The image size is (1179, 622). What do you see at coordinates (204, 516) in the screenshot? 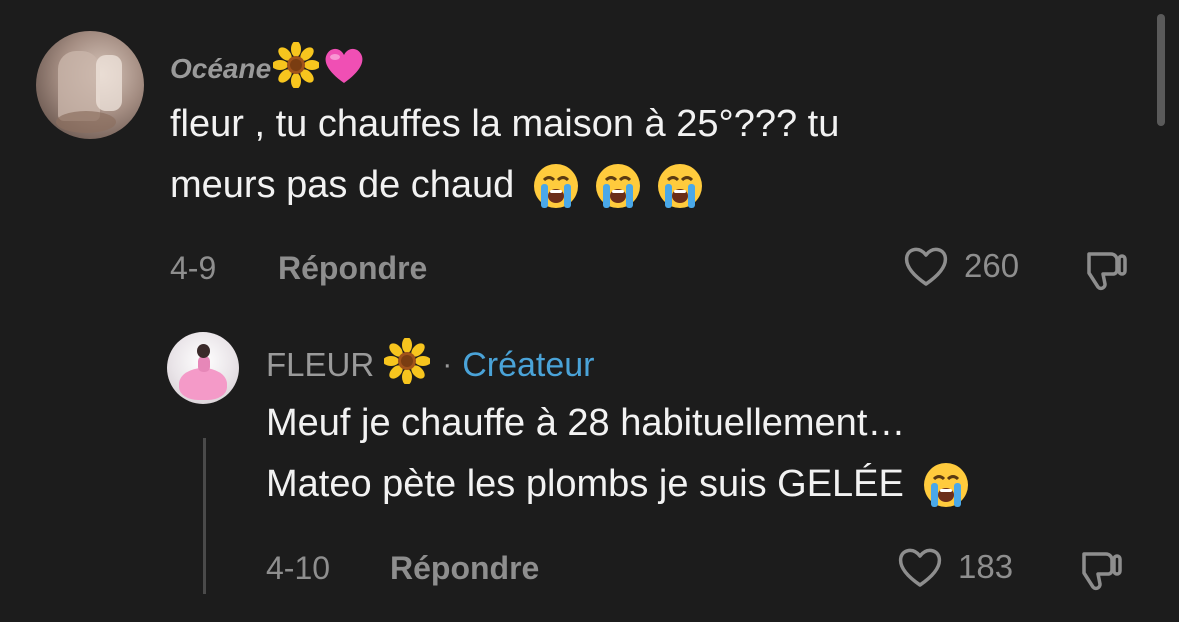
I see `reply-thread-line` at bounding box center [204, 516].